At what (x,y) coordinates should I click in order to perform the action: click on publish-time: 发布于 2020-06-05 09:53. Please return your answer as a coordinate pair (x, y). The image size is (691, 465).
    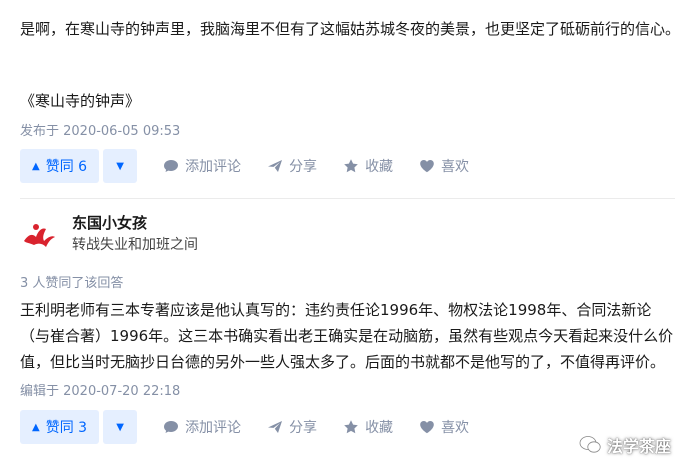
    Looking at the image, I should click on (100, 129).